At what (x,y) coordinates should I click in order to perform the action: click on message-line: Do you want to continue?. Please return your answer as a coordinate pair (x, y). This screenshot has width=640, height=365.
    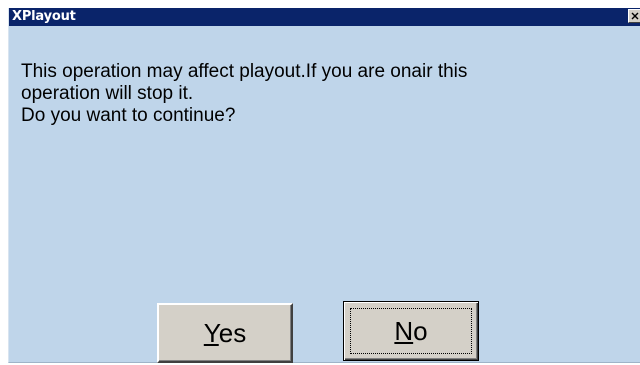
    Looking at the image, I should click on (128, 115).